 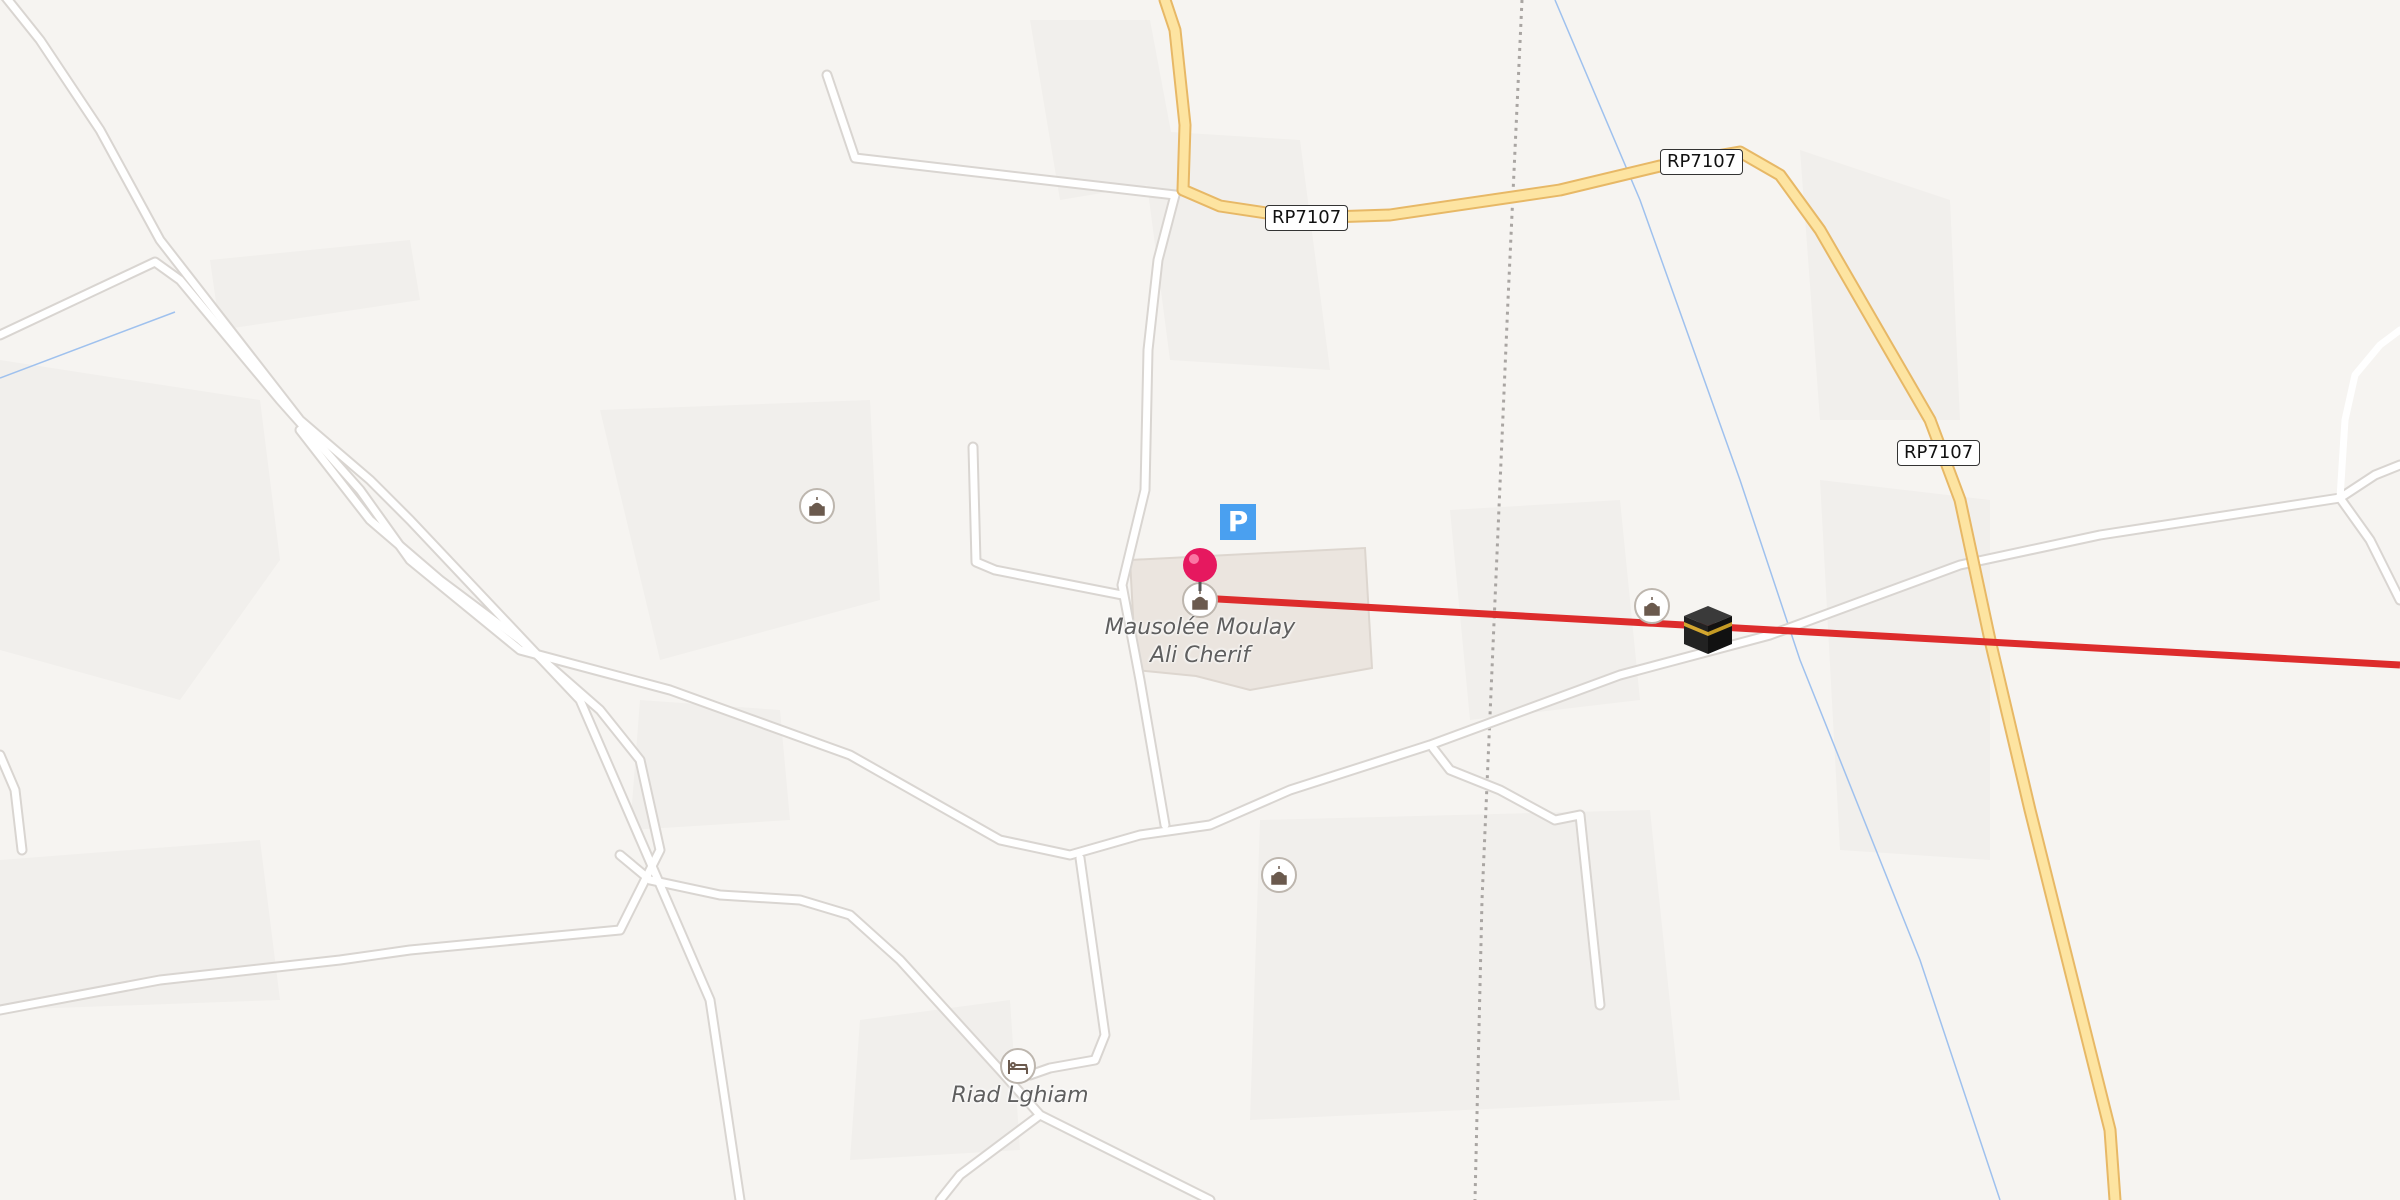 What do you see at coordinates (1238, 522) in the screenshot?
I see `parking-icon: P` at bounding box center [1238, 522].